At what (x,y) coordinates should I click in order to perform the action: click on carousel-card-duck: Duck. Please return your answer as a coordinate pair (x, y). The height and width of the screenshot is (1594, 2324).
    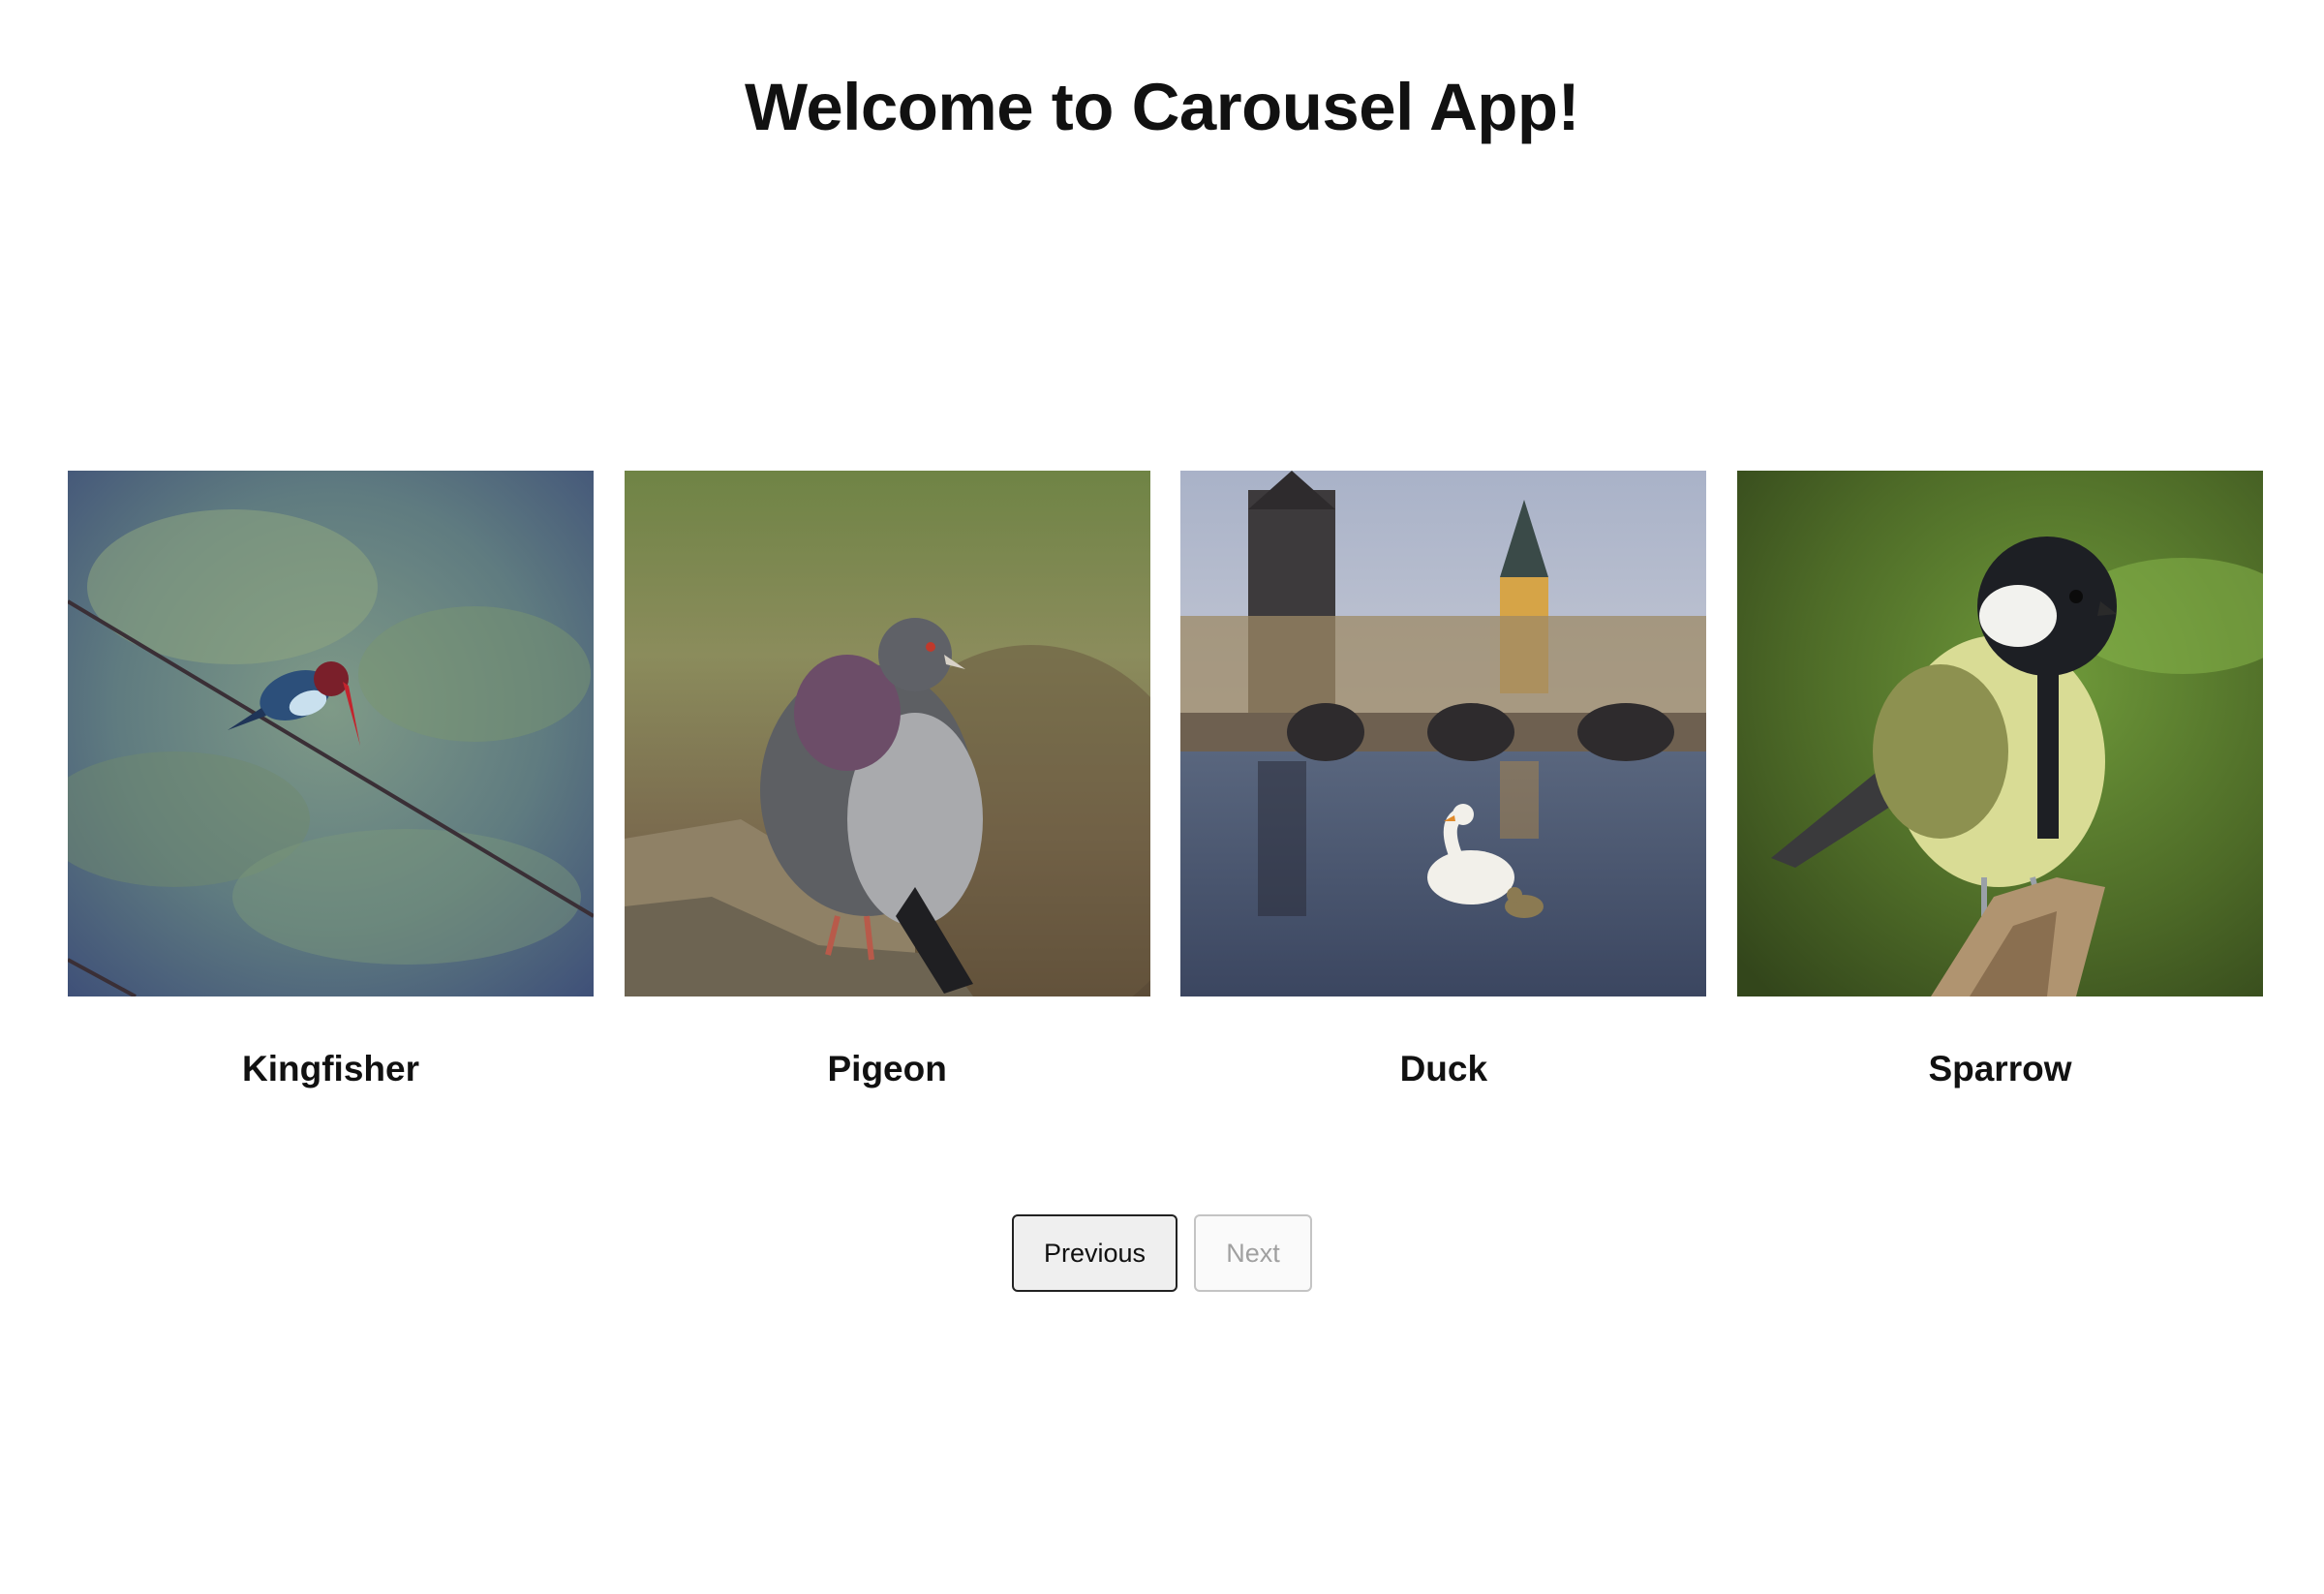
    Looking at the image, I should click on (1443, 782).